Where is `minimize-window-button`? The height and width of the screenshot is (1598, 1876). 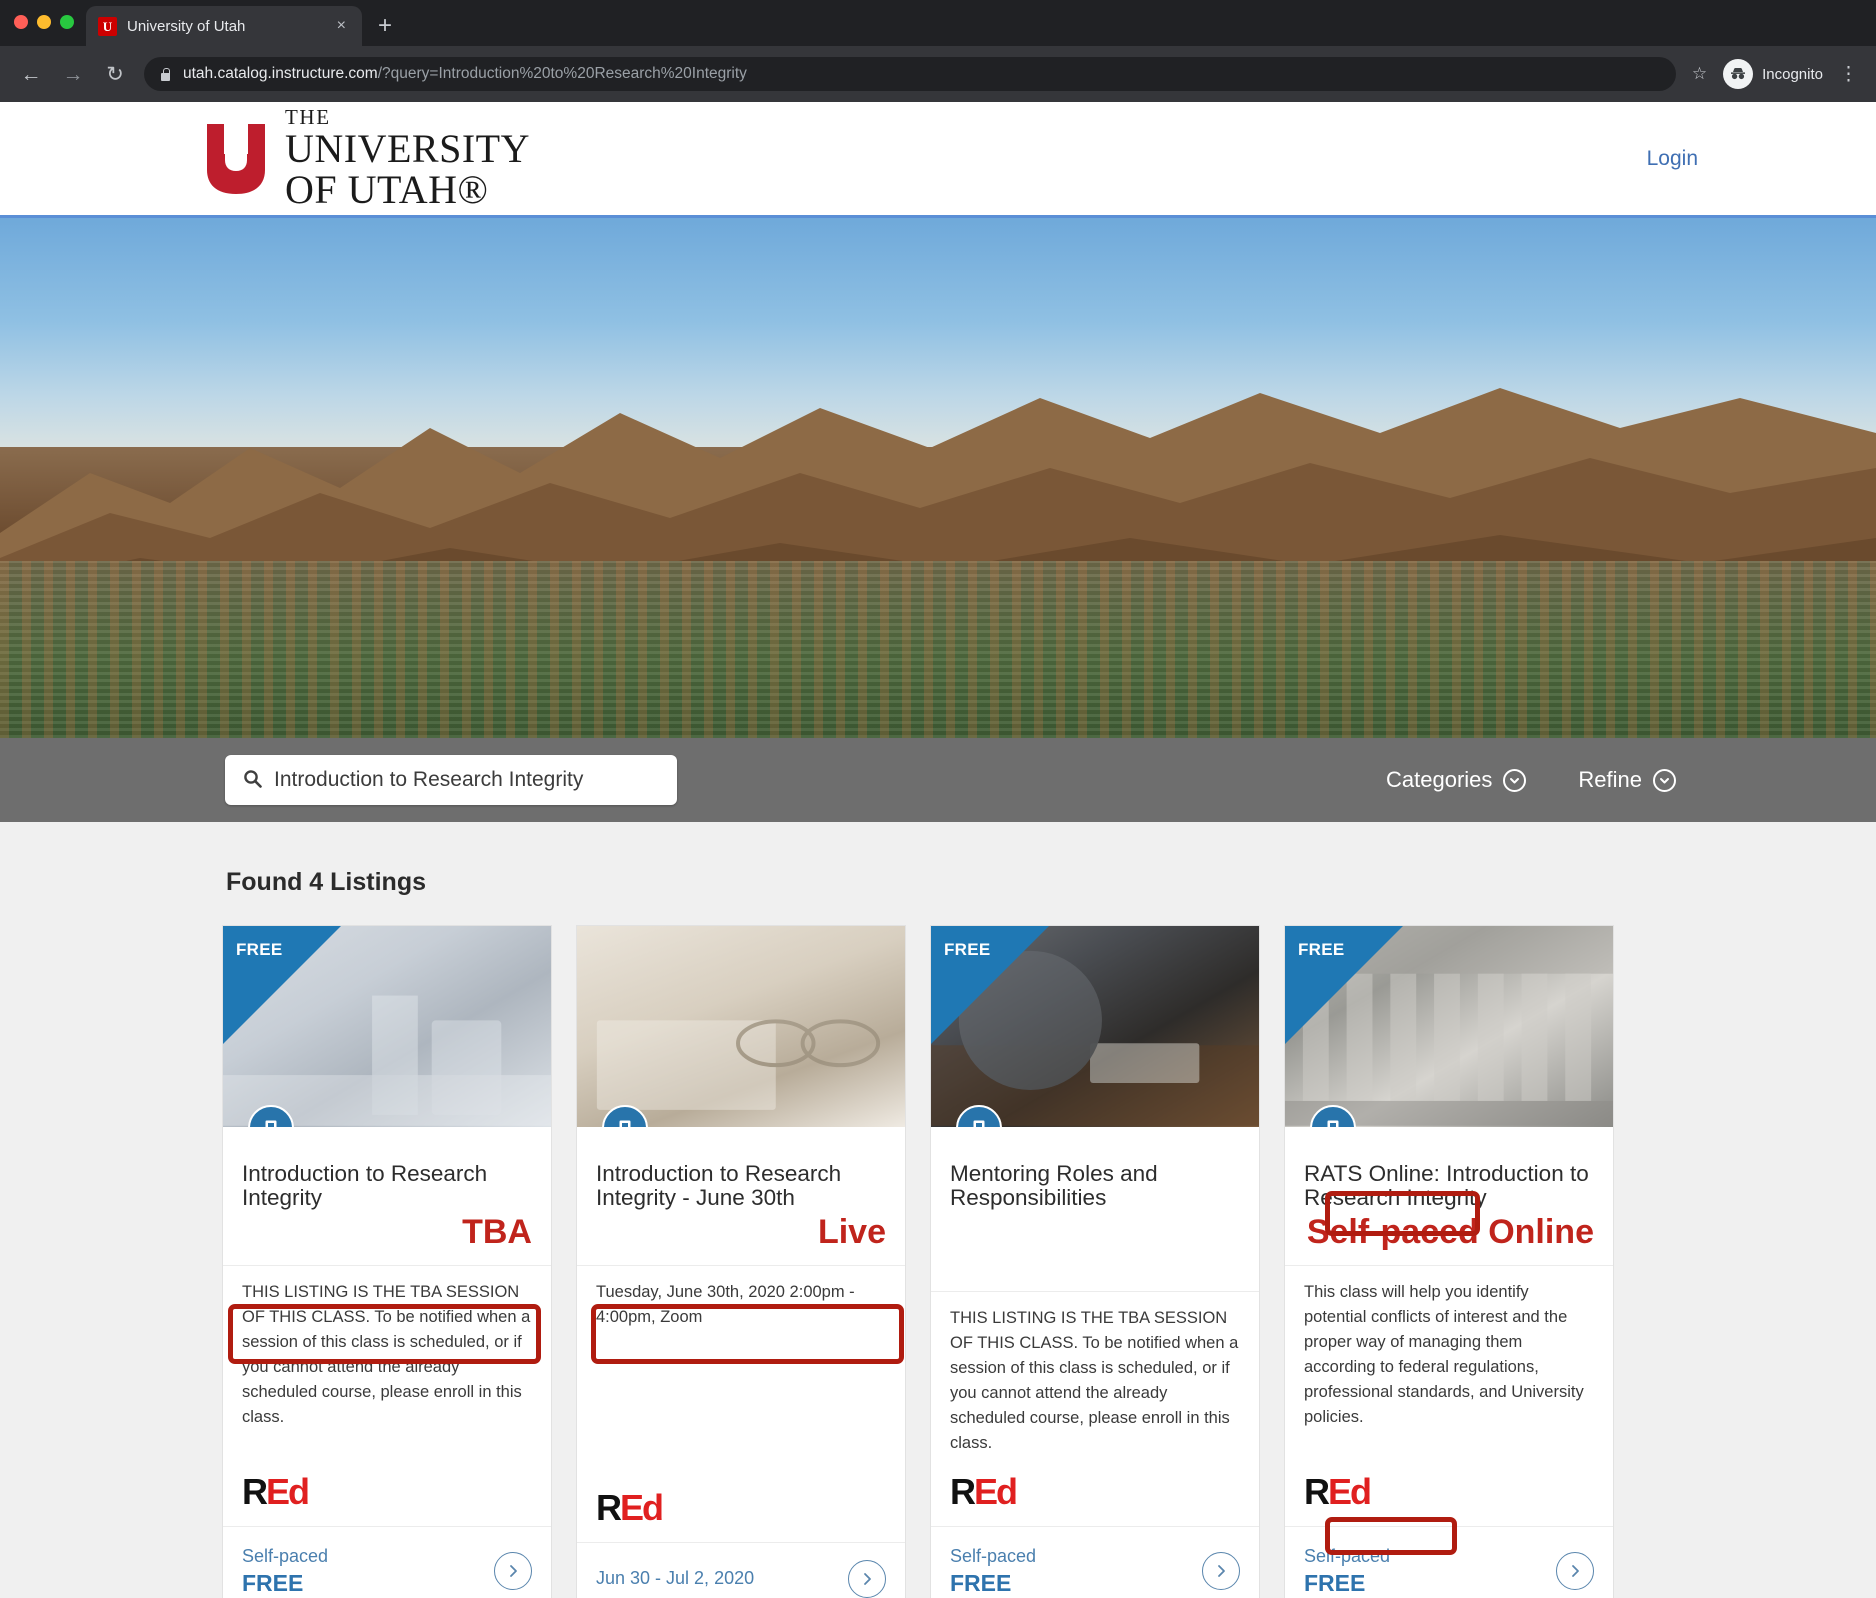 minimize-window-button is located at coordinates (44, 22).